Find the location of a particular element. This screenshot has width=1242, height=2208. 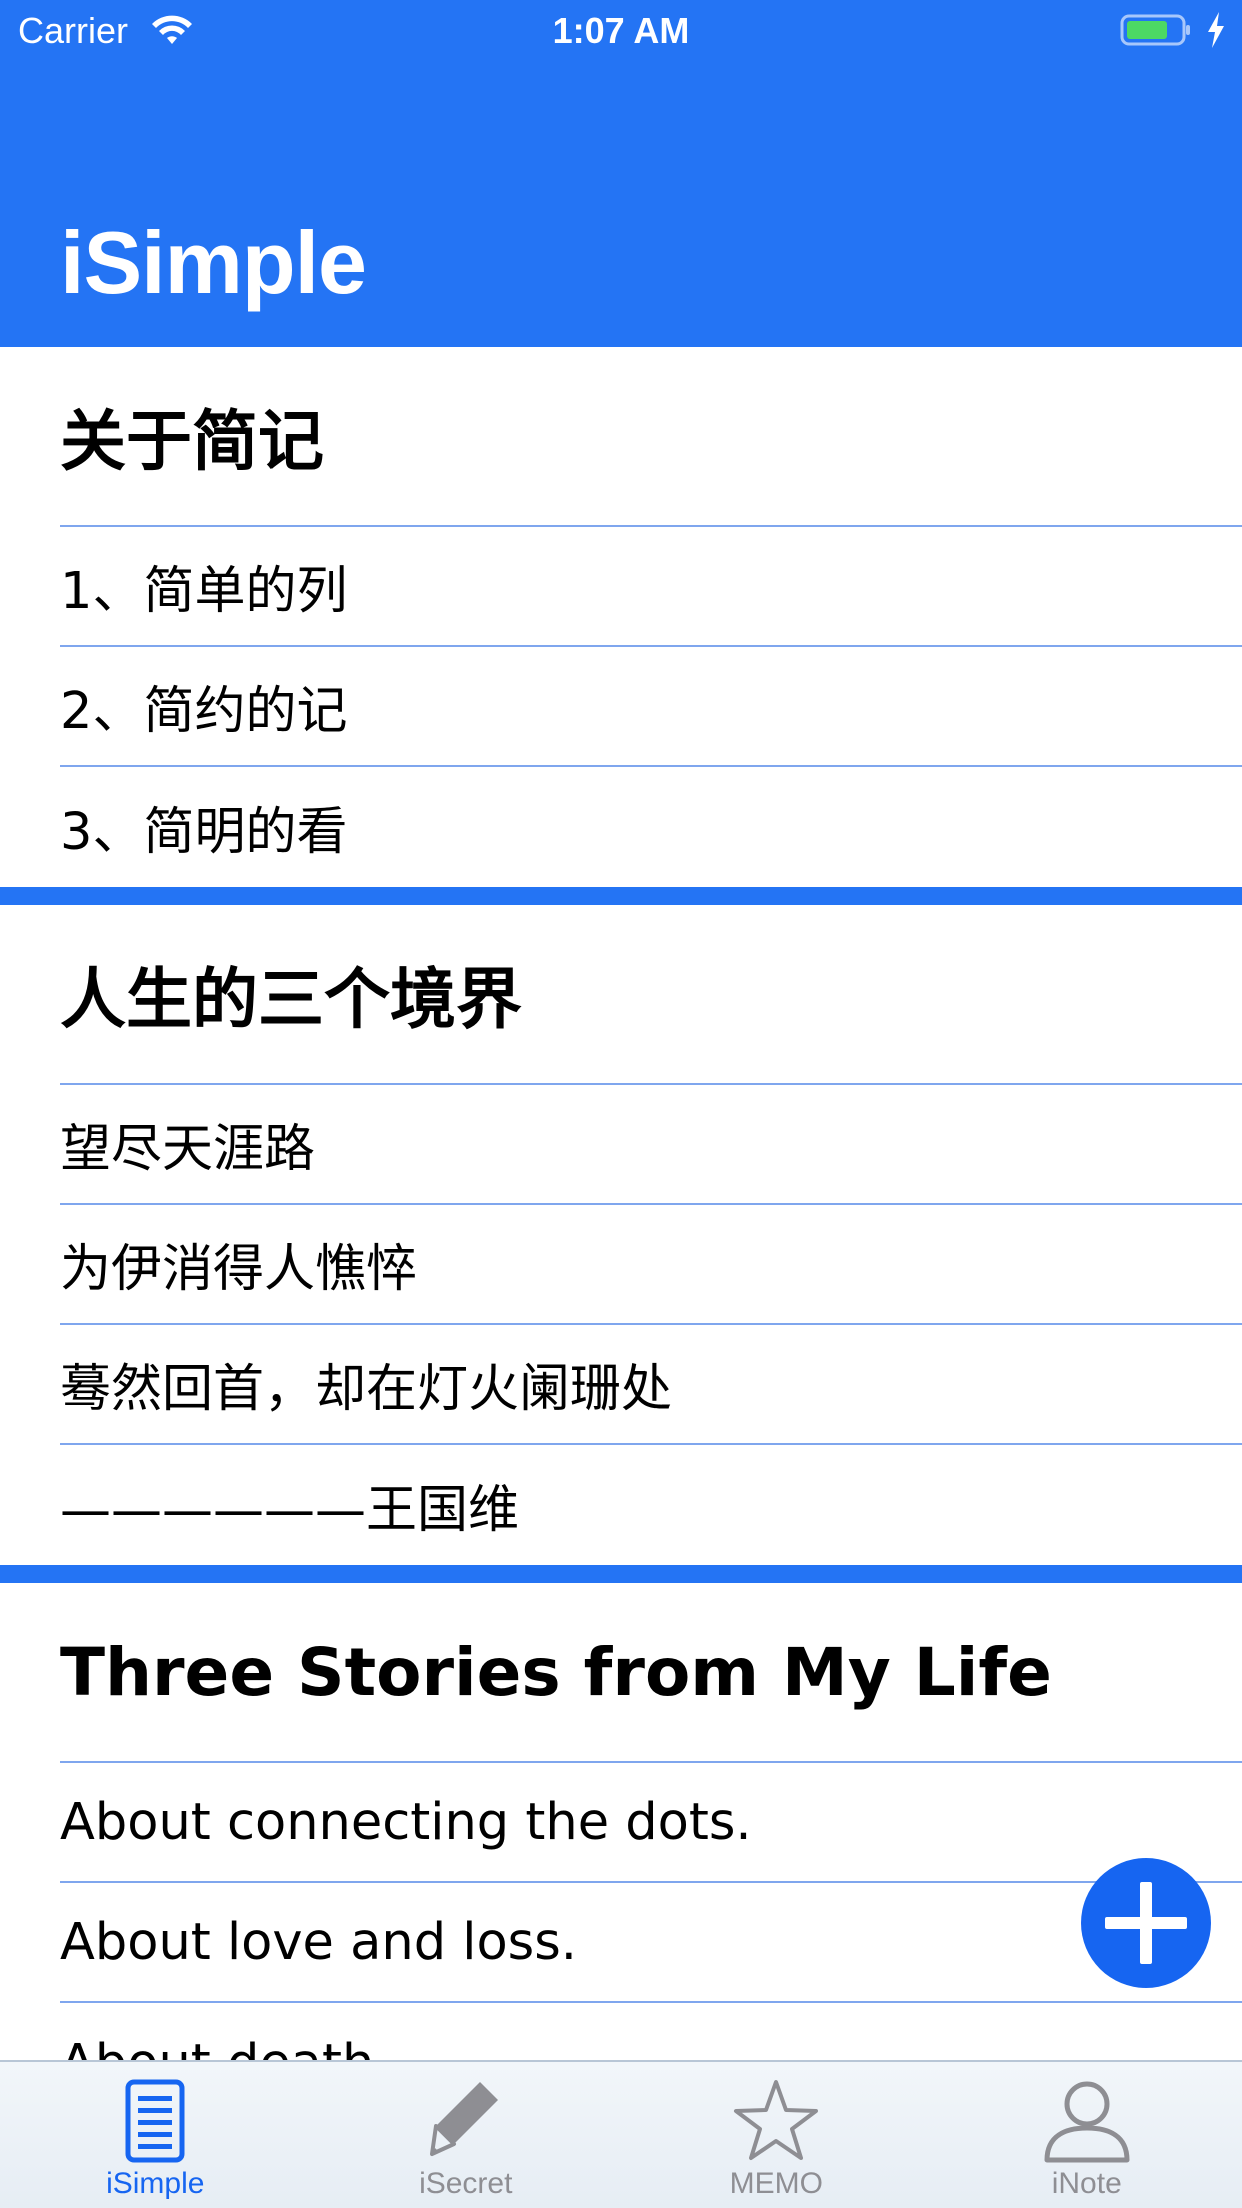

tab-isecret: iSecret is located at coordinates (466, 2135).